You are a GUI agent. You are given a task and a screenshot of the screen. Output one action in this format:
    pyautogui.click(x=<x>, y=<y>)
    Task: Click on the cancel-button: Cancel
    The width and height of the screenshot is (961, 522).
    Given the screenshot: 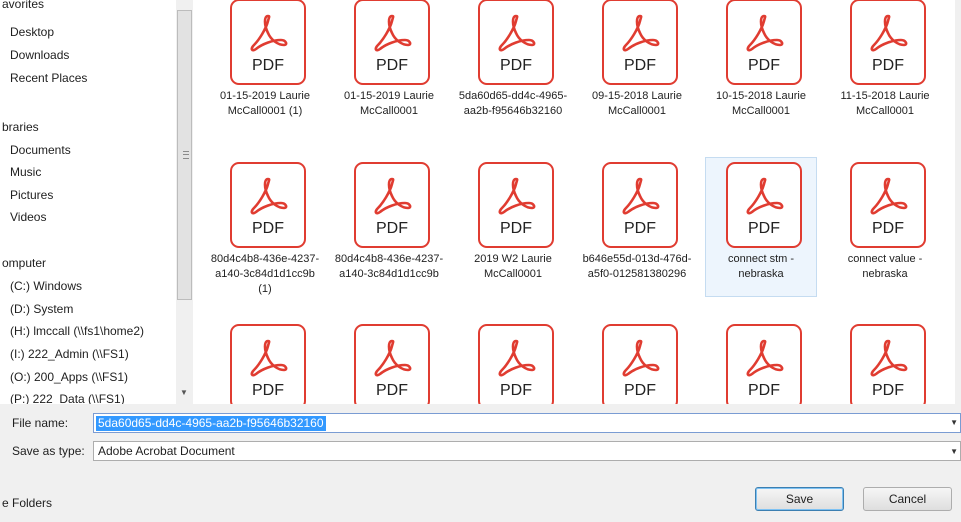 What is the action you would take?
    pyautogui.click(x=907, y=499)
    